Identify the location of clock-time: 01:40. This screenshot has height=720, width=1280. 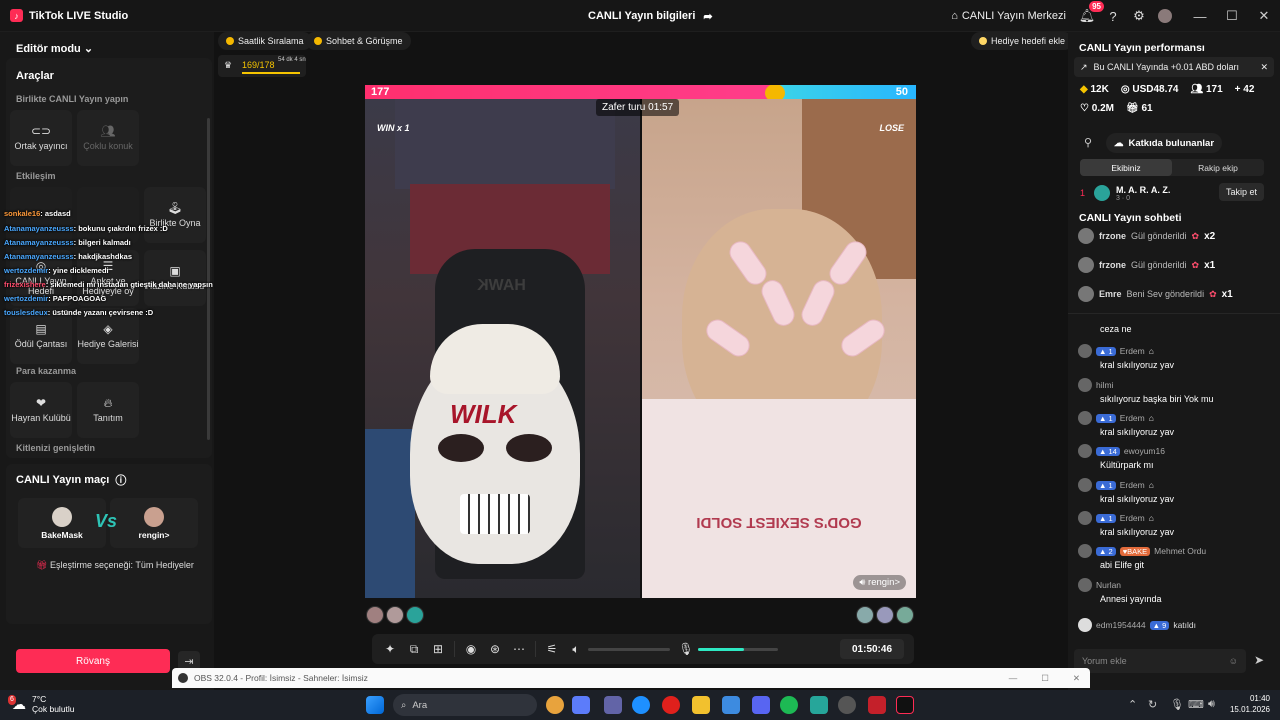
(1259, 698).